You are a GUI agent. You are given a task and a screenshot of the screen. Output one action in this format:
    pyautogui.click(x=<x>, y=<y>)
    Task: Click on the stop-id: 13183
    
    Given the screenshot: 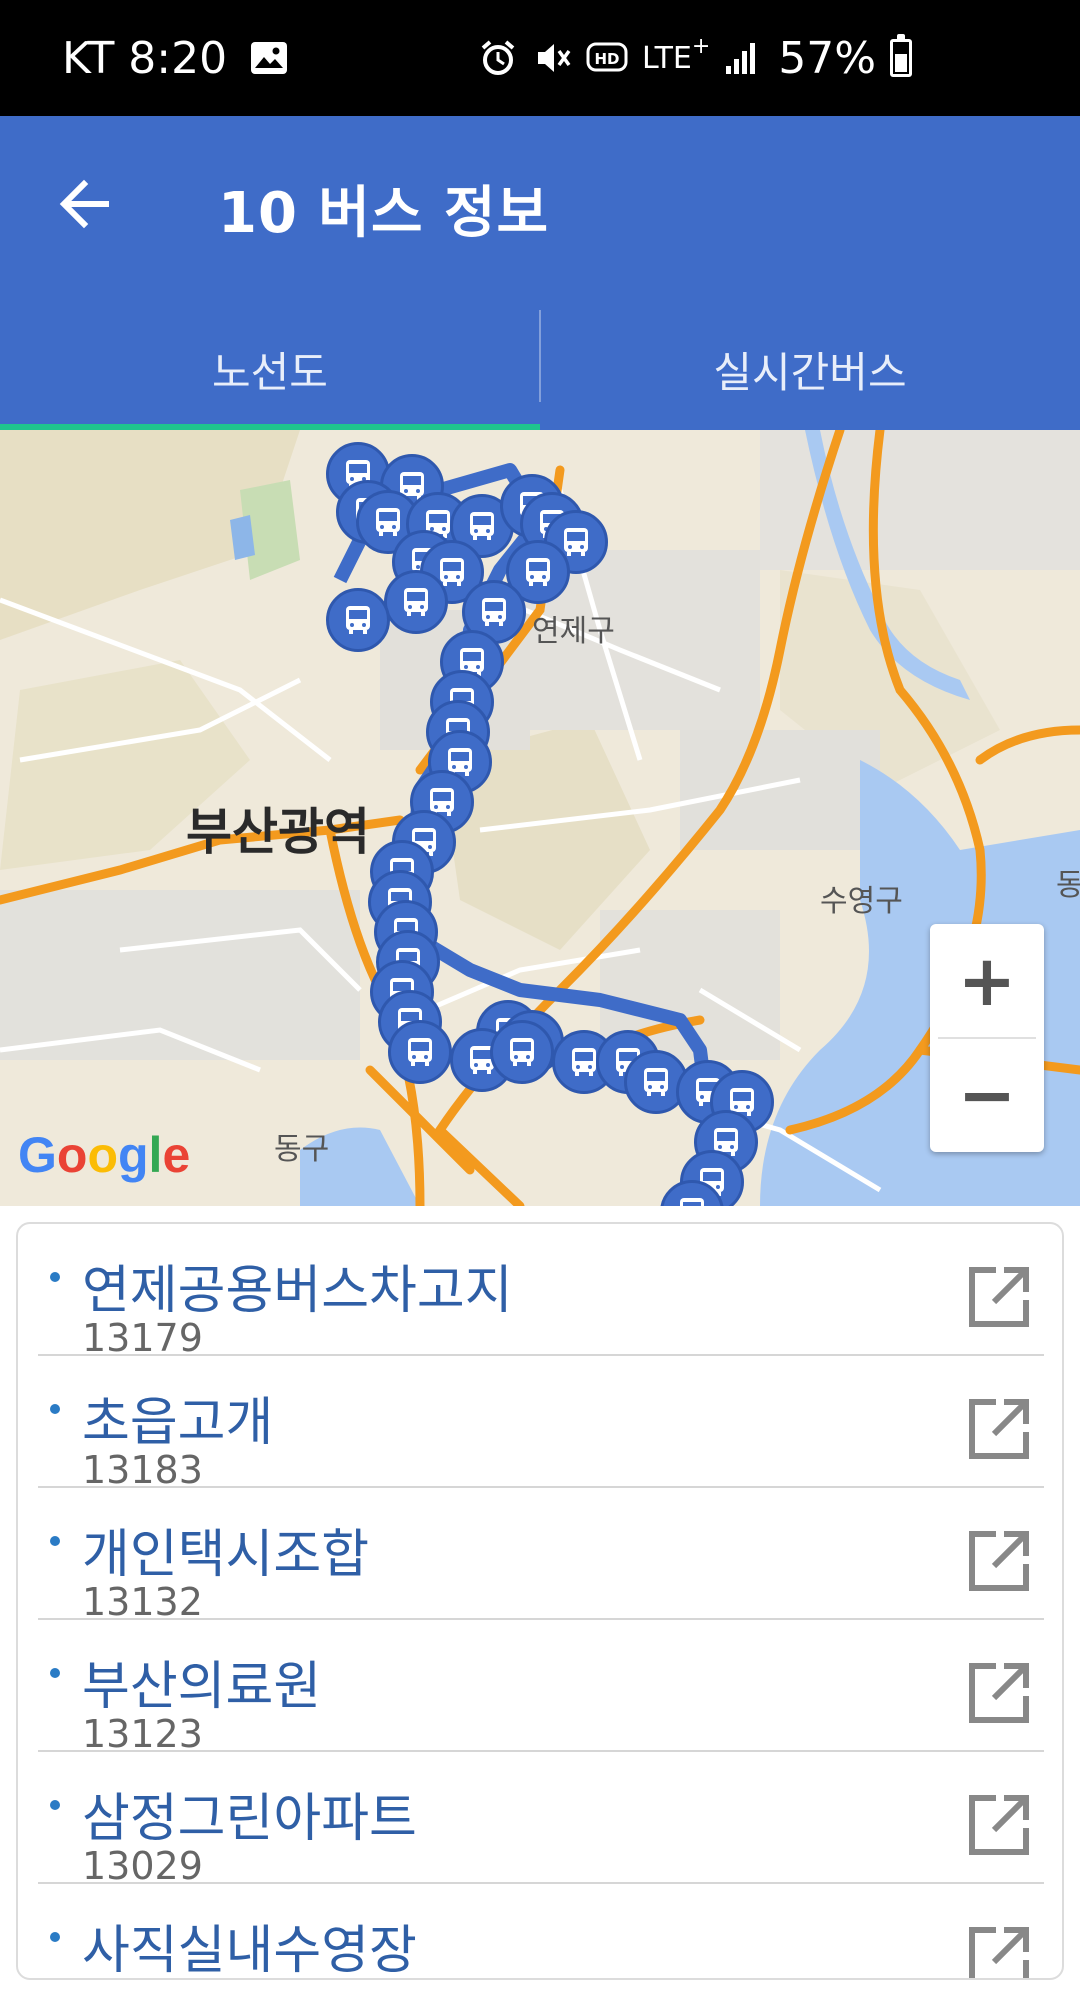 What is the action you would take?
    pyautogui.click(x=142, y=1470)
    